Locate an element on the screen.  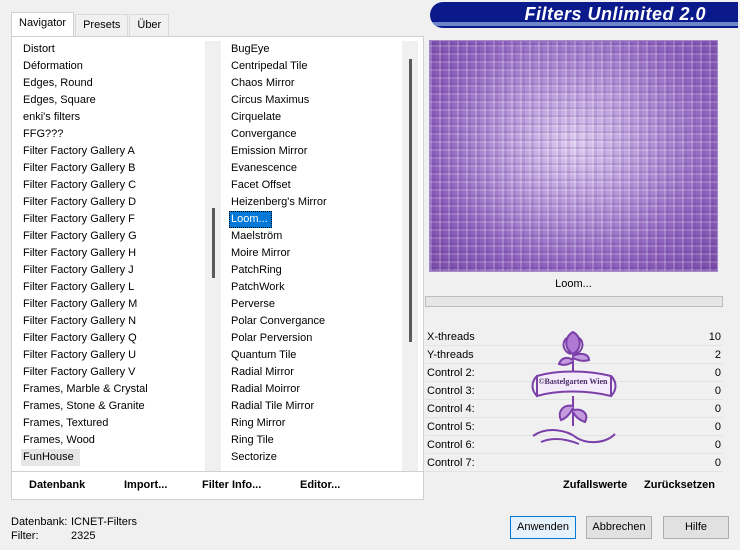
random-values-button: Zufallswerte is located at coordinates (595, 485).